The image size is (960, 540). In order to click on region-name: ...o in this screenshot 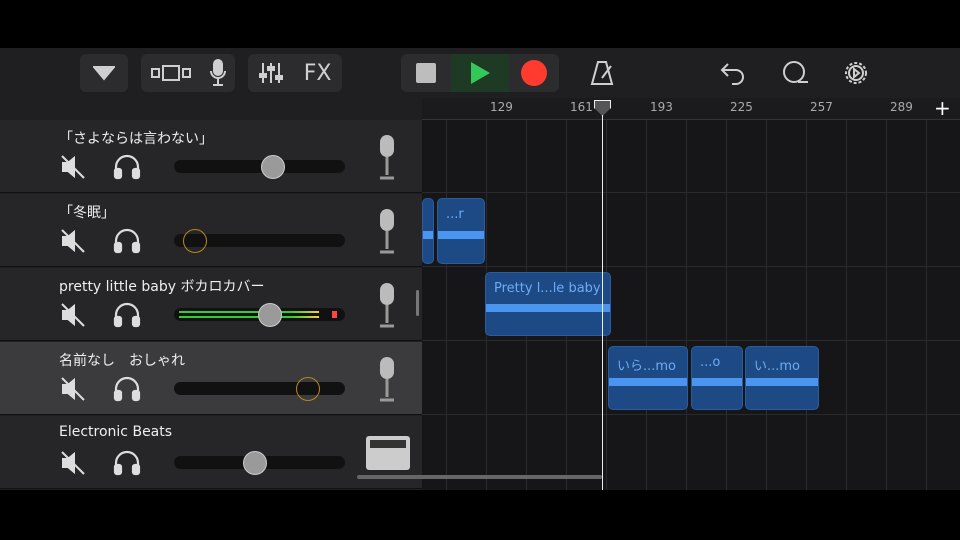, I will do `click(710, 362)`.